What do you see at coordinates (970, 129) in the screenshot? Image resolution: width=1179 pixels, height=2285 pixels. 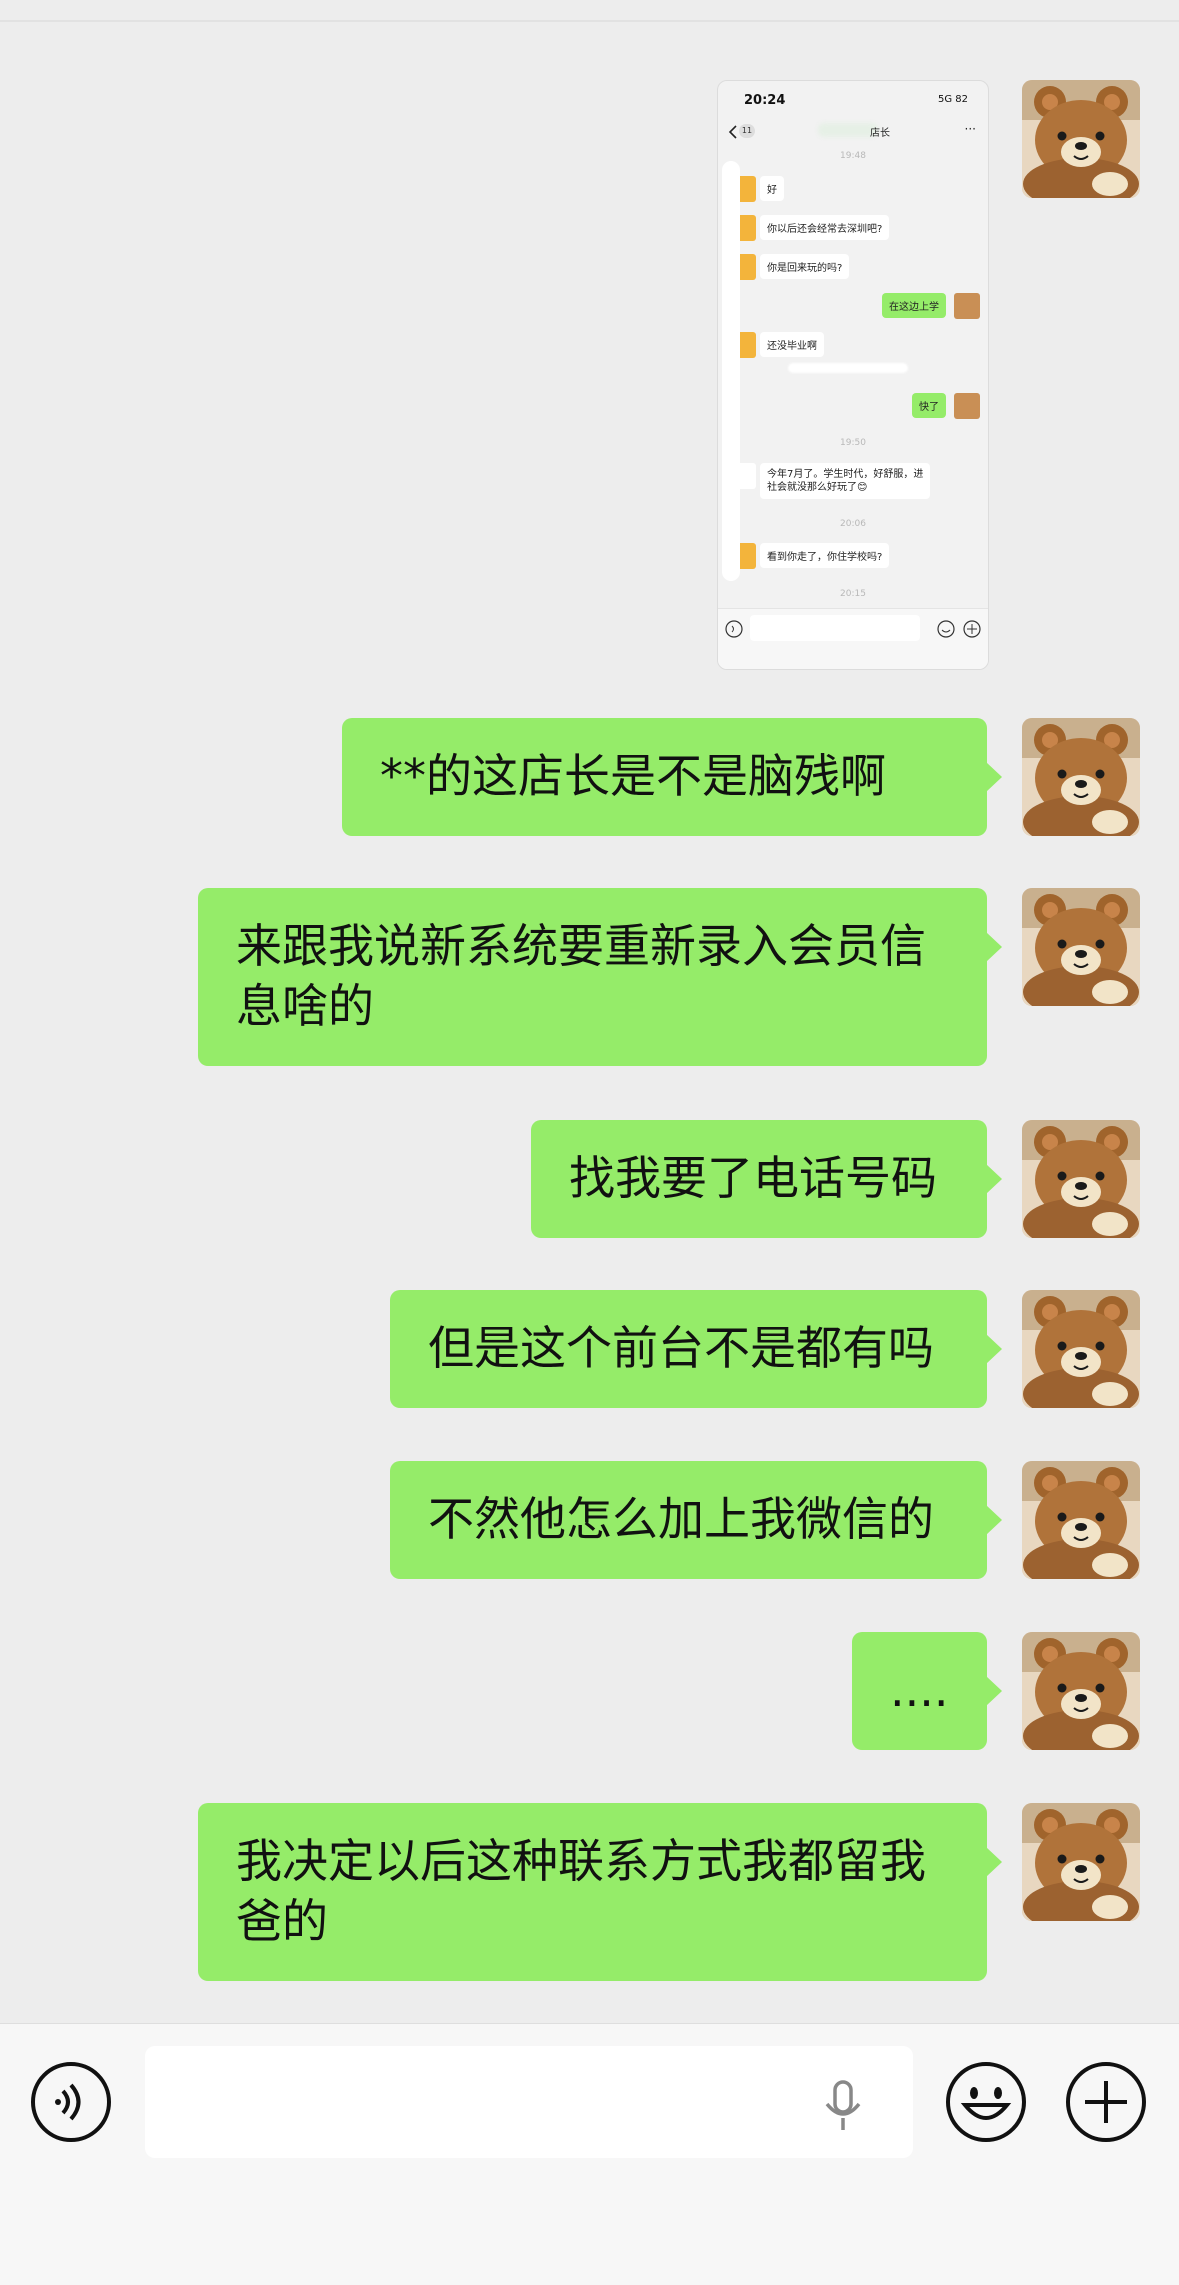 I see `inner-more-icon: ···` at bounding box center [970, 129].